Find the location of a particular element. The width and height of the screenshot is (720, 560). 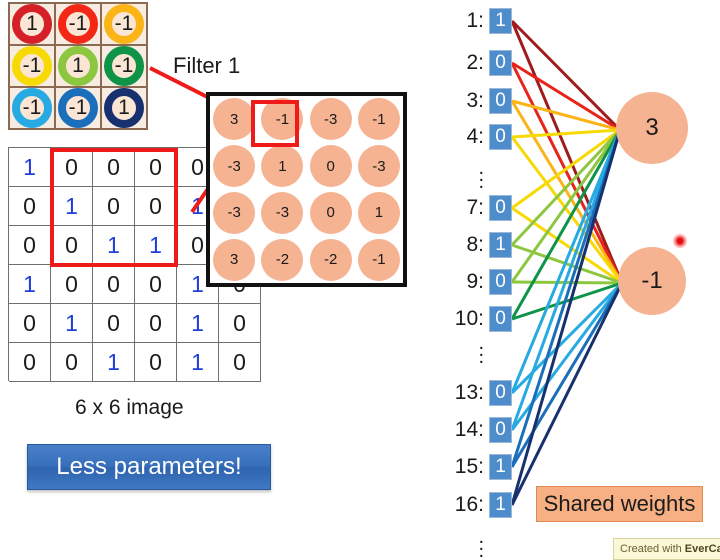

laser-pointer-dot-icon is located at coordinates (680, 241).